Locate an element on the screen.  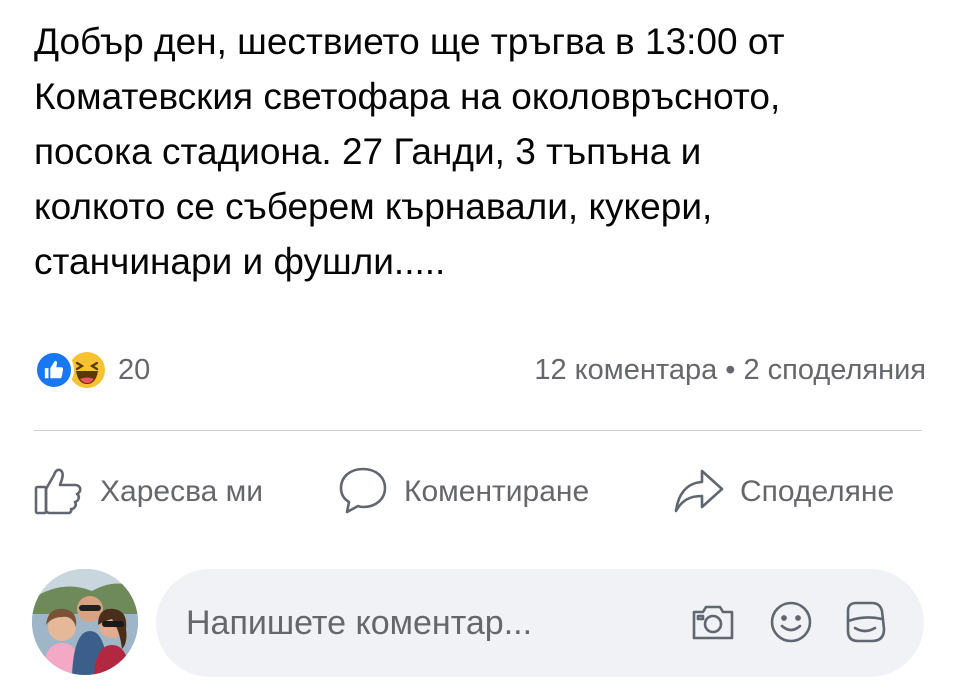
comment-input is located at coordinates (426, 623).